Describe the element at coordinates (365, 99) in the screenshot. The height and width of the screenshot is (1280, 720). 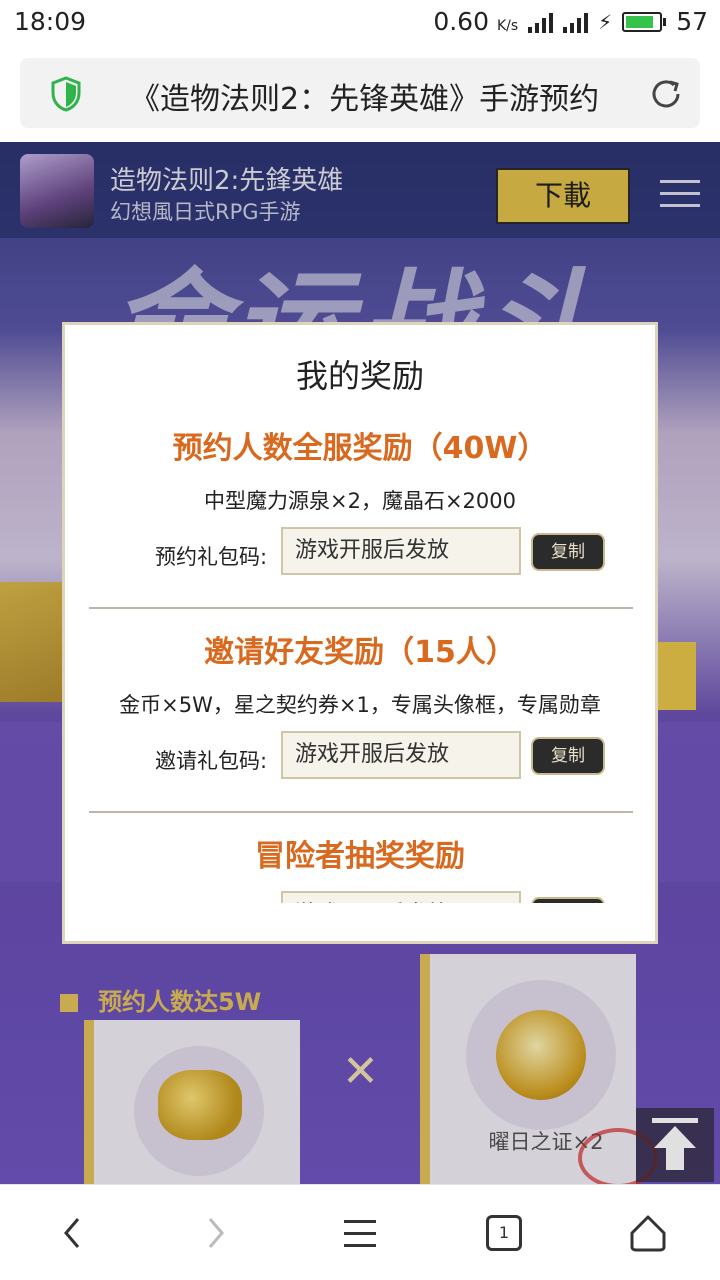
I see `page-title: 《造物法则2：先锋英雄》手游预约` at that location.